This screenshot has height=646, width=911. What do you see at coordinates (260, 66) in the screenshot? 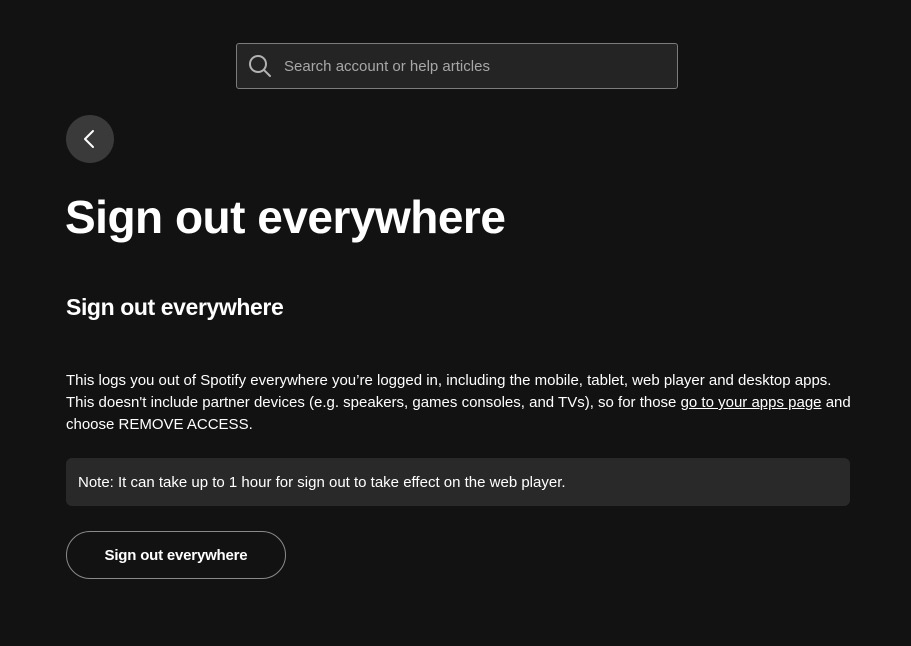
I see `search-icon` at bounding box center [260, 66].